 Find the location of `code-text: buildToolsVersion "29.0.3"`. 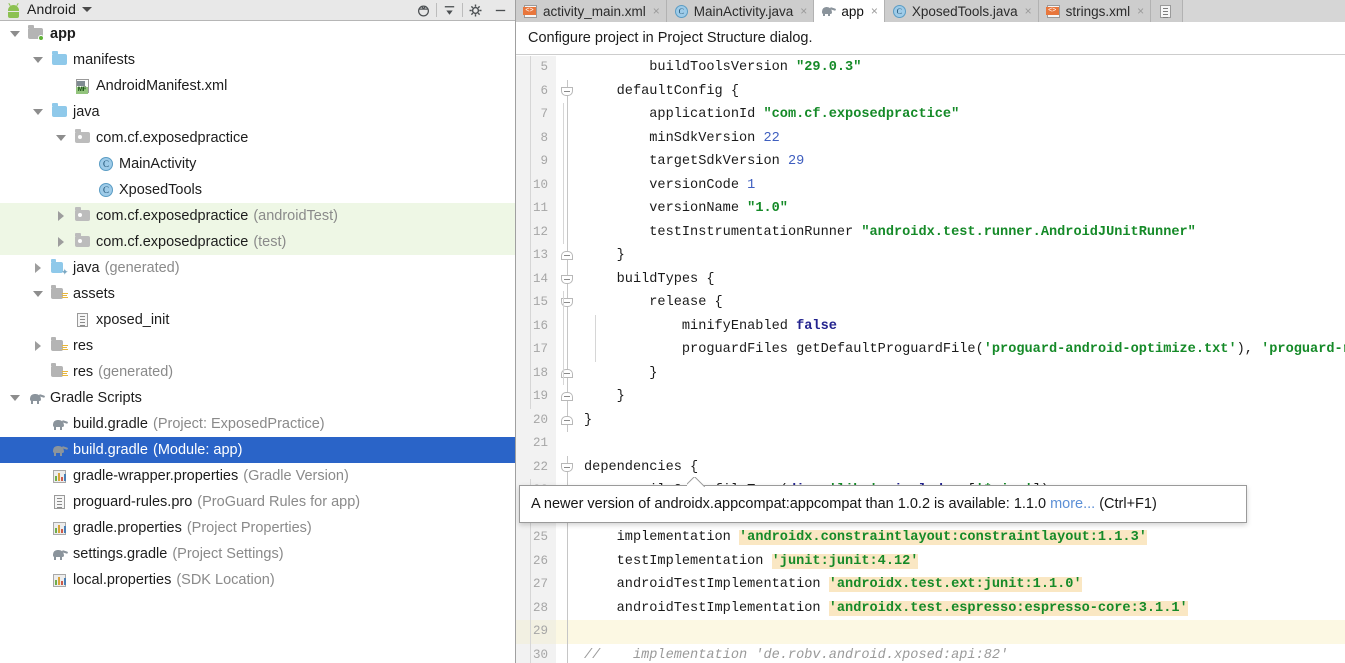

code-text: buildToolsVersion "29.0.3" is located at coordinates (937, 68).